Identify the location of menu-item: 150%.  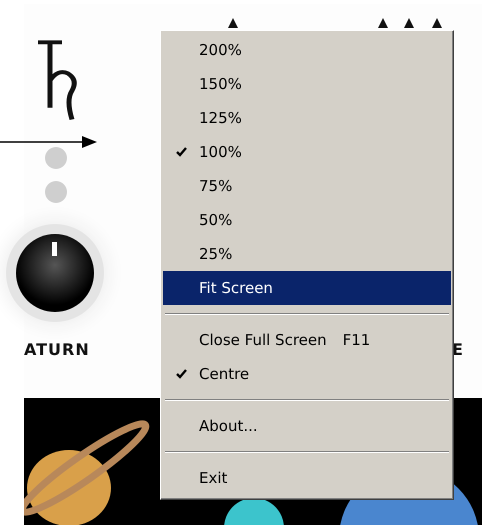
(307, 84).